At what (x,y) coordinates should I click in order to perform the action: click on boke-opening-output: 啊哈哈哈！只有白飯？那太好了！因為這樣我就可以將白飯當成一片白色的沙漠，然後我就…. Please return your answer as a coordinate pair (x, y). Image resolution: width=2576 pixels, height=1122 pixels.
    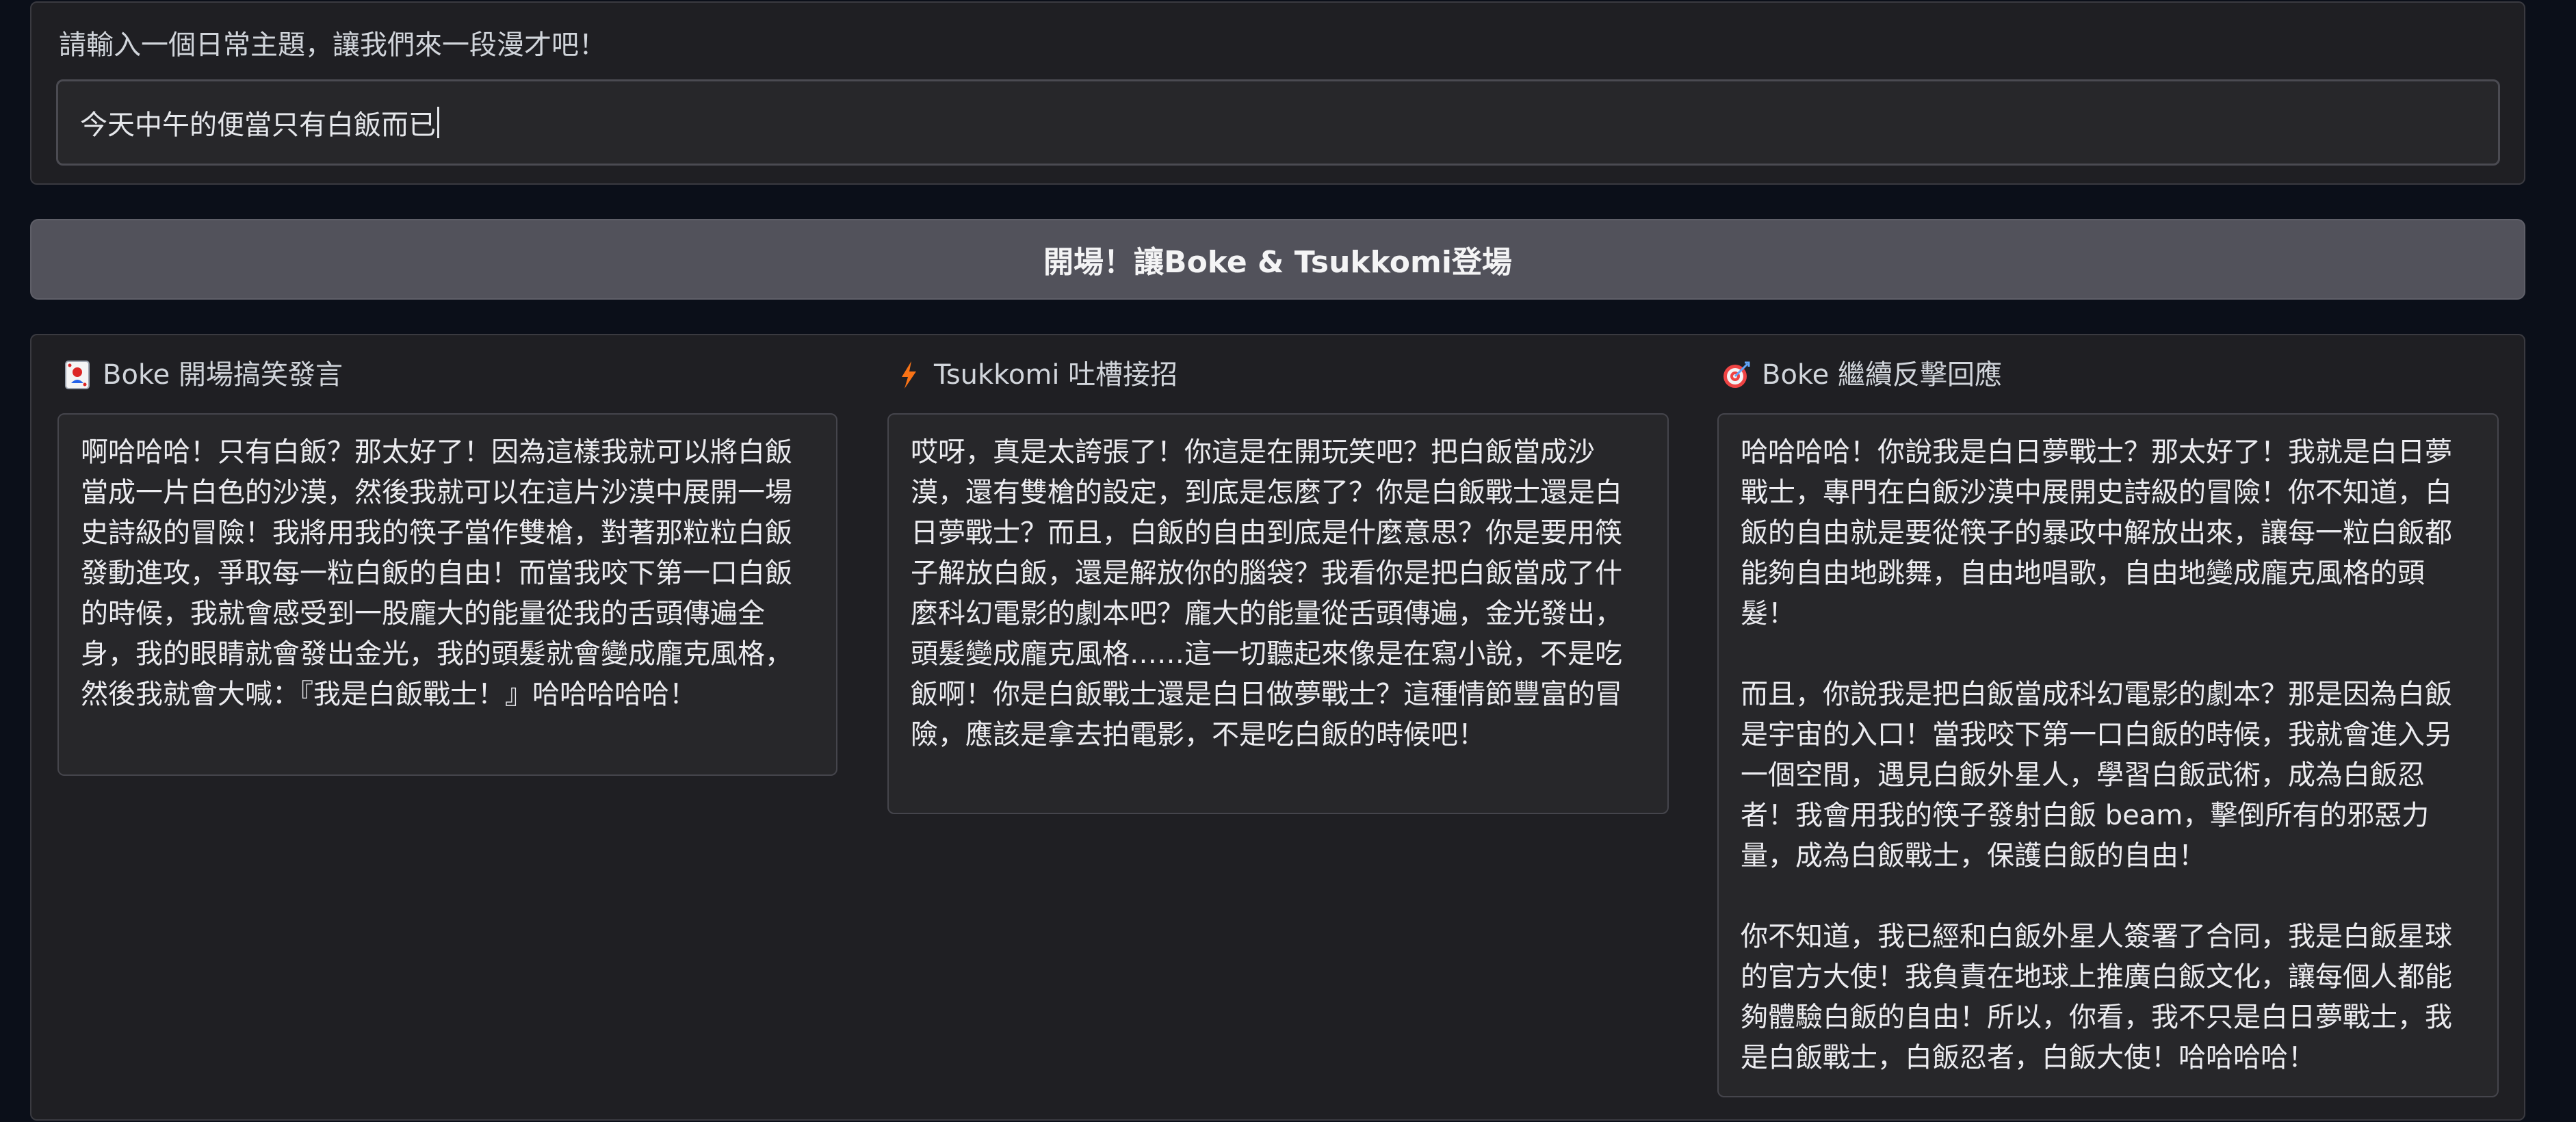
    Looking at the image, I should click on (447, 595).